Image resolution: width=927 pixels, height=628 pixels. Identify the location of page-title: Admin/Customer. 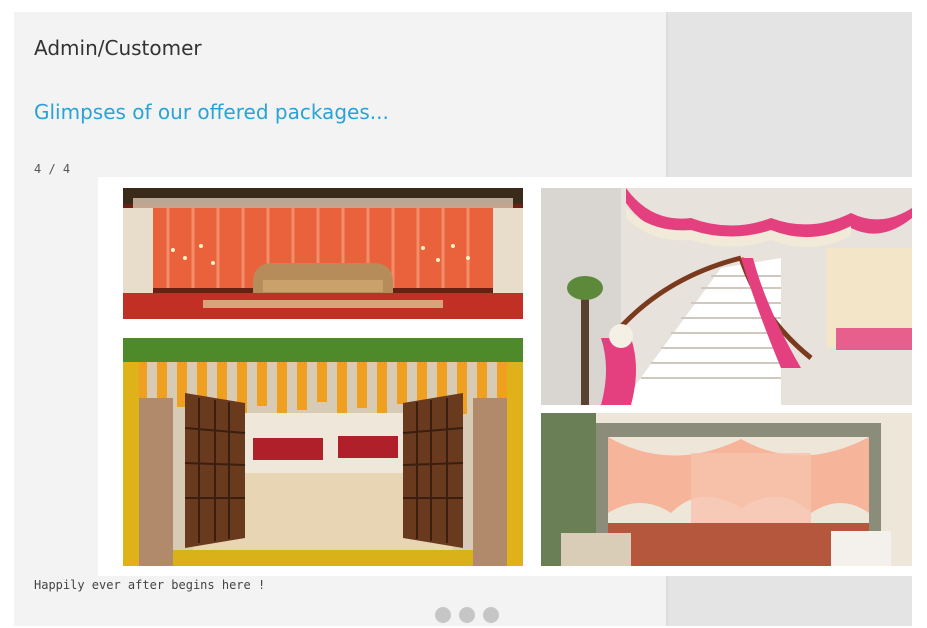
(118, 48).